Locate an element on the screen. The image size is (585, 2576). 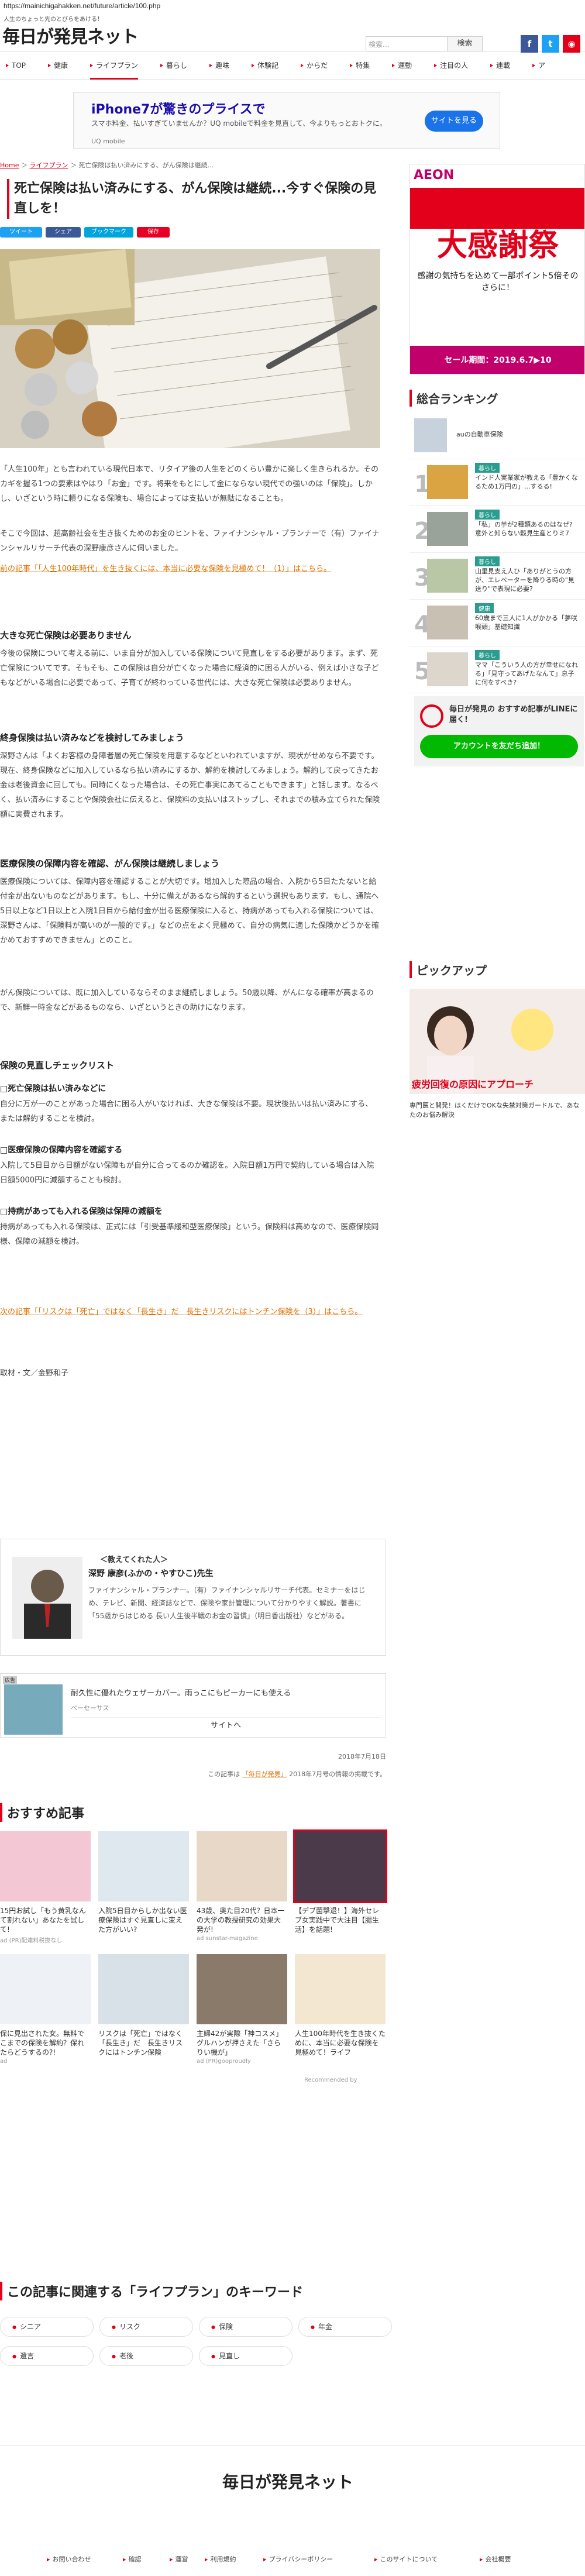
nav-more: ア is located at coordinates (538, 65).